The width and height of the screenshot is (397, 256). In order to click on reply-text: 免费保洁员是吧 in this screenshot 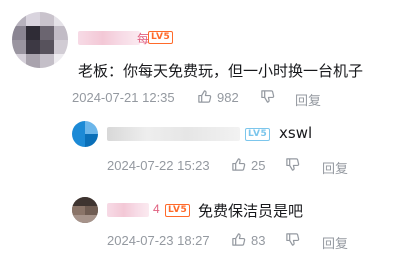, I will do `click(251, 211)`.